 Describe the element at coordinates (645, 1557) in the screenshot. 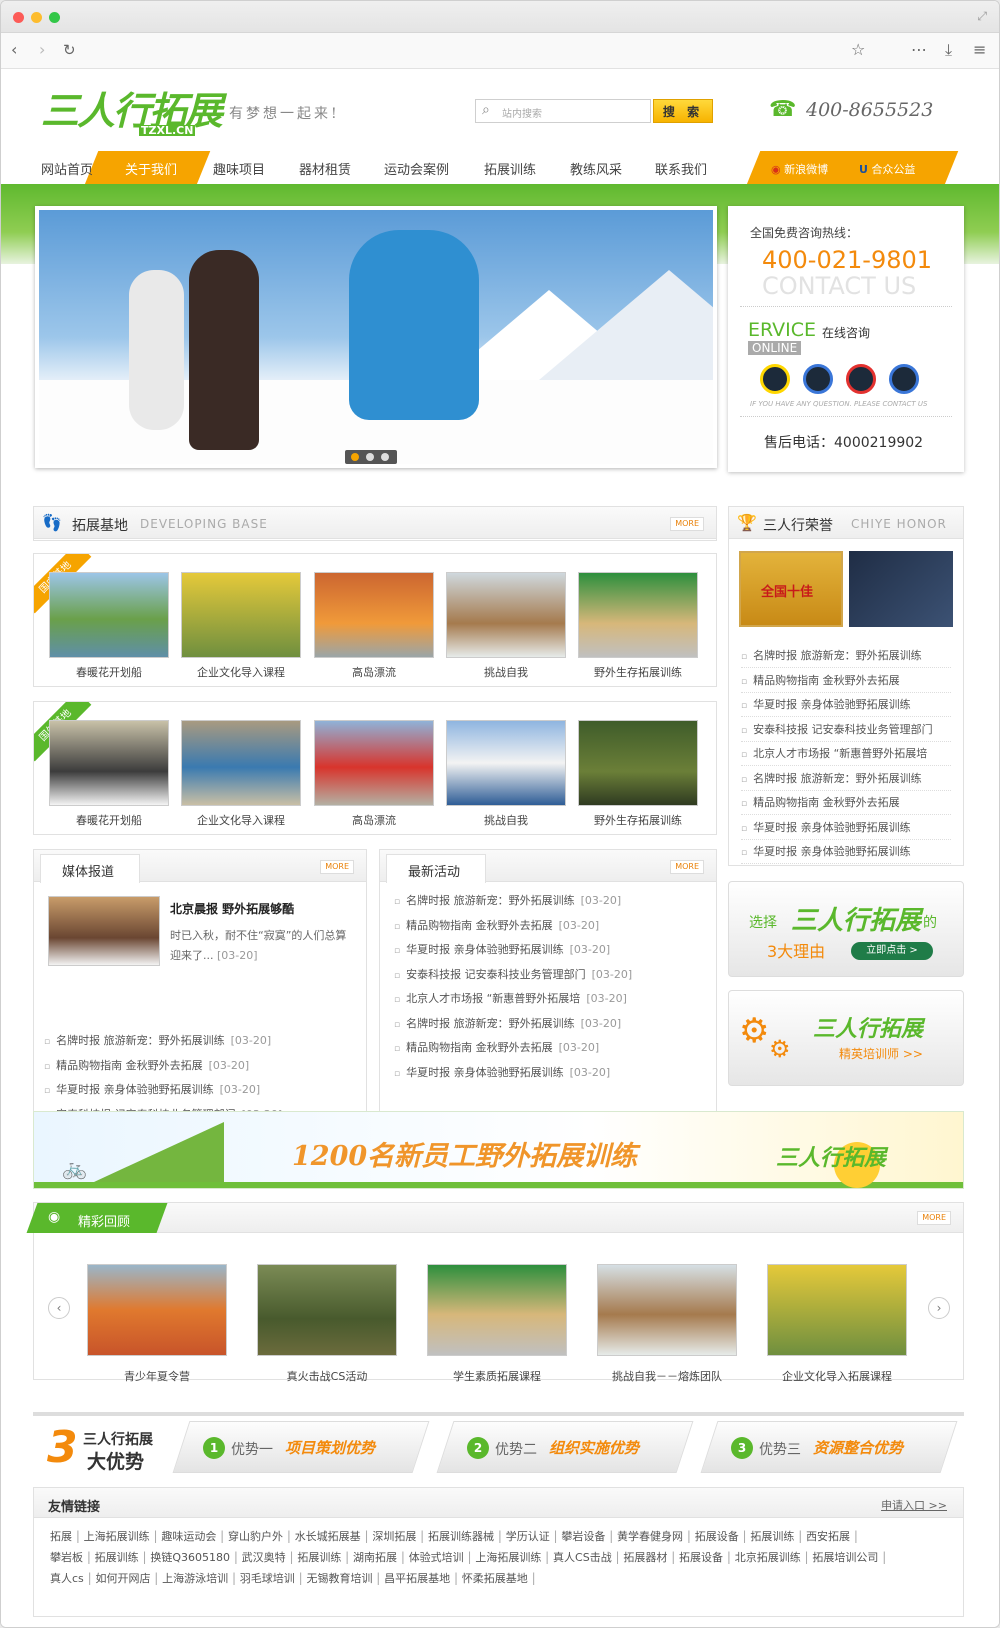

I see `friend-link: 拓展器材` at that location.